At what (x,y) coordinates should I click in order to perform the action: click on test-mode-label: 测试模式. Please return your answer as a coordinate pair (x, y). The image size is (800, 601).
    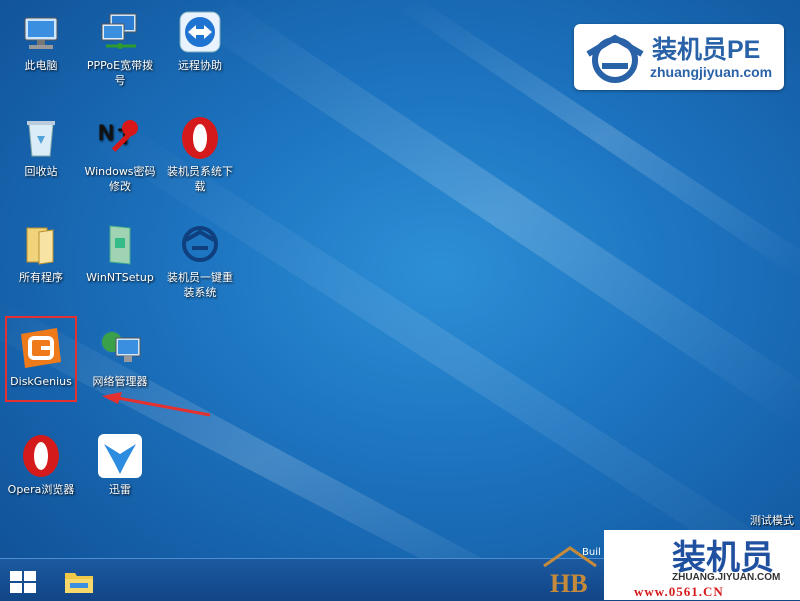
    Looking at the image, I should click on (772, 520).